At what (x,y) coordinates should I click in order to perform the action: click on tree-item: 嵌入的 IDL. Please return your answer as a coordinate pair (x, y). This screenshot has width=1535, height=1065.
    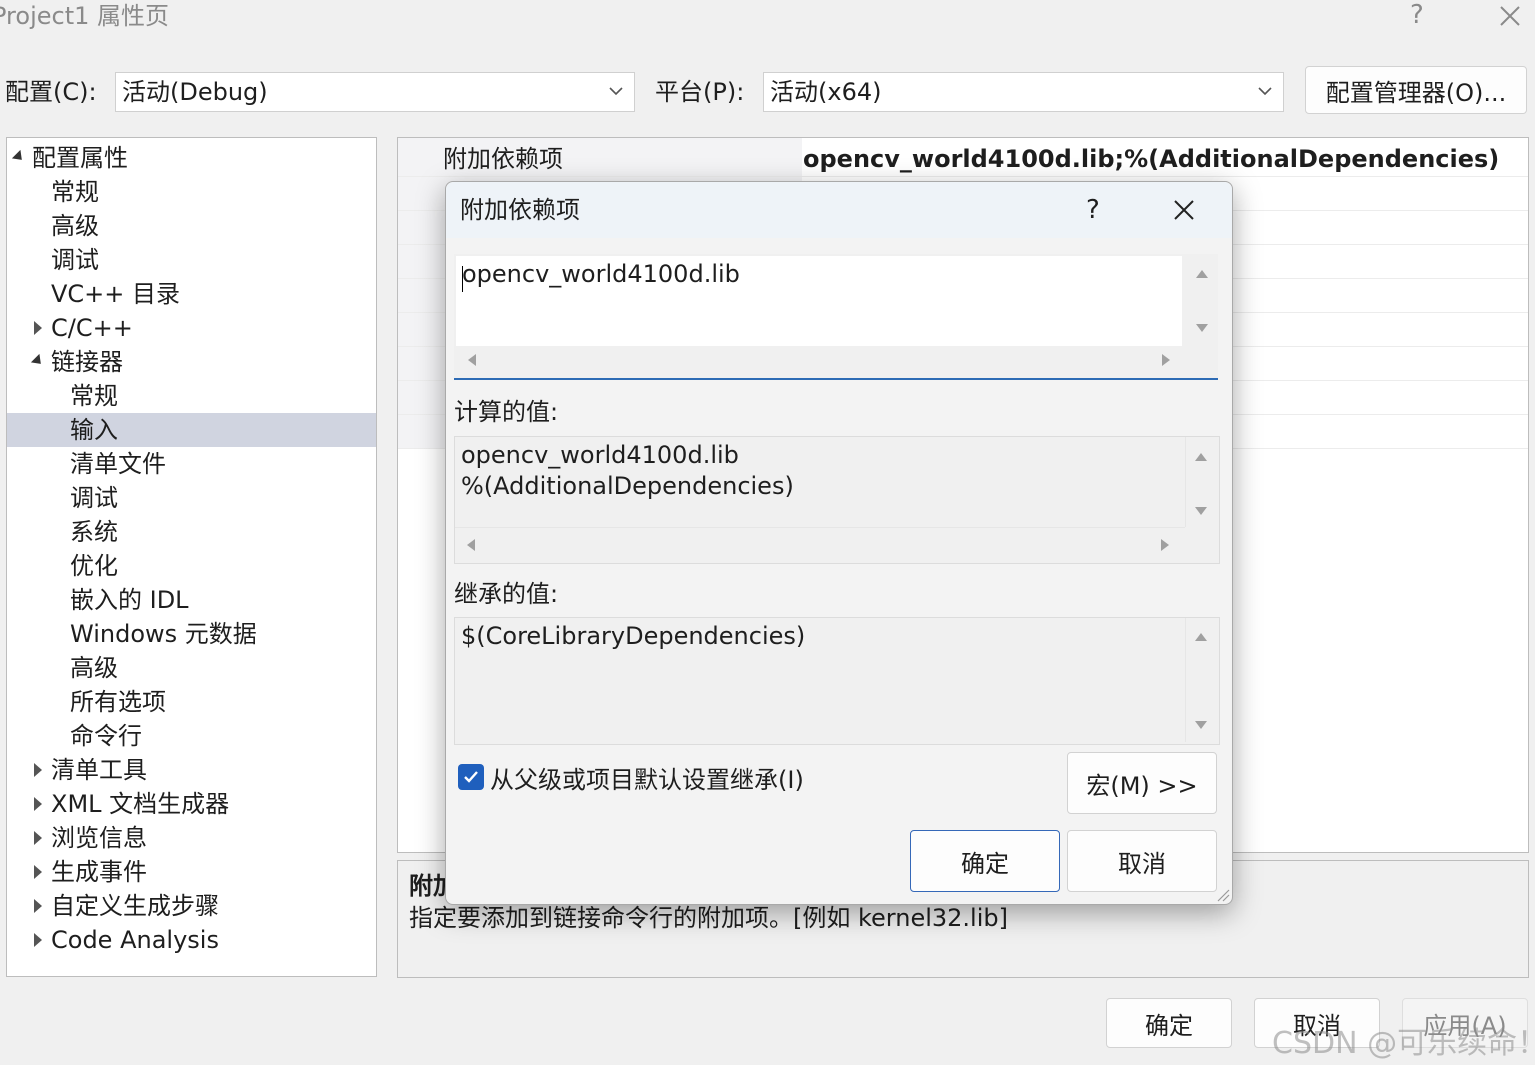
    Looking at the image, I should click on (191, 600).